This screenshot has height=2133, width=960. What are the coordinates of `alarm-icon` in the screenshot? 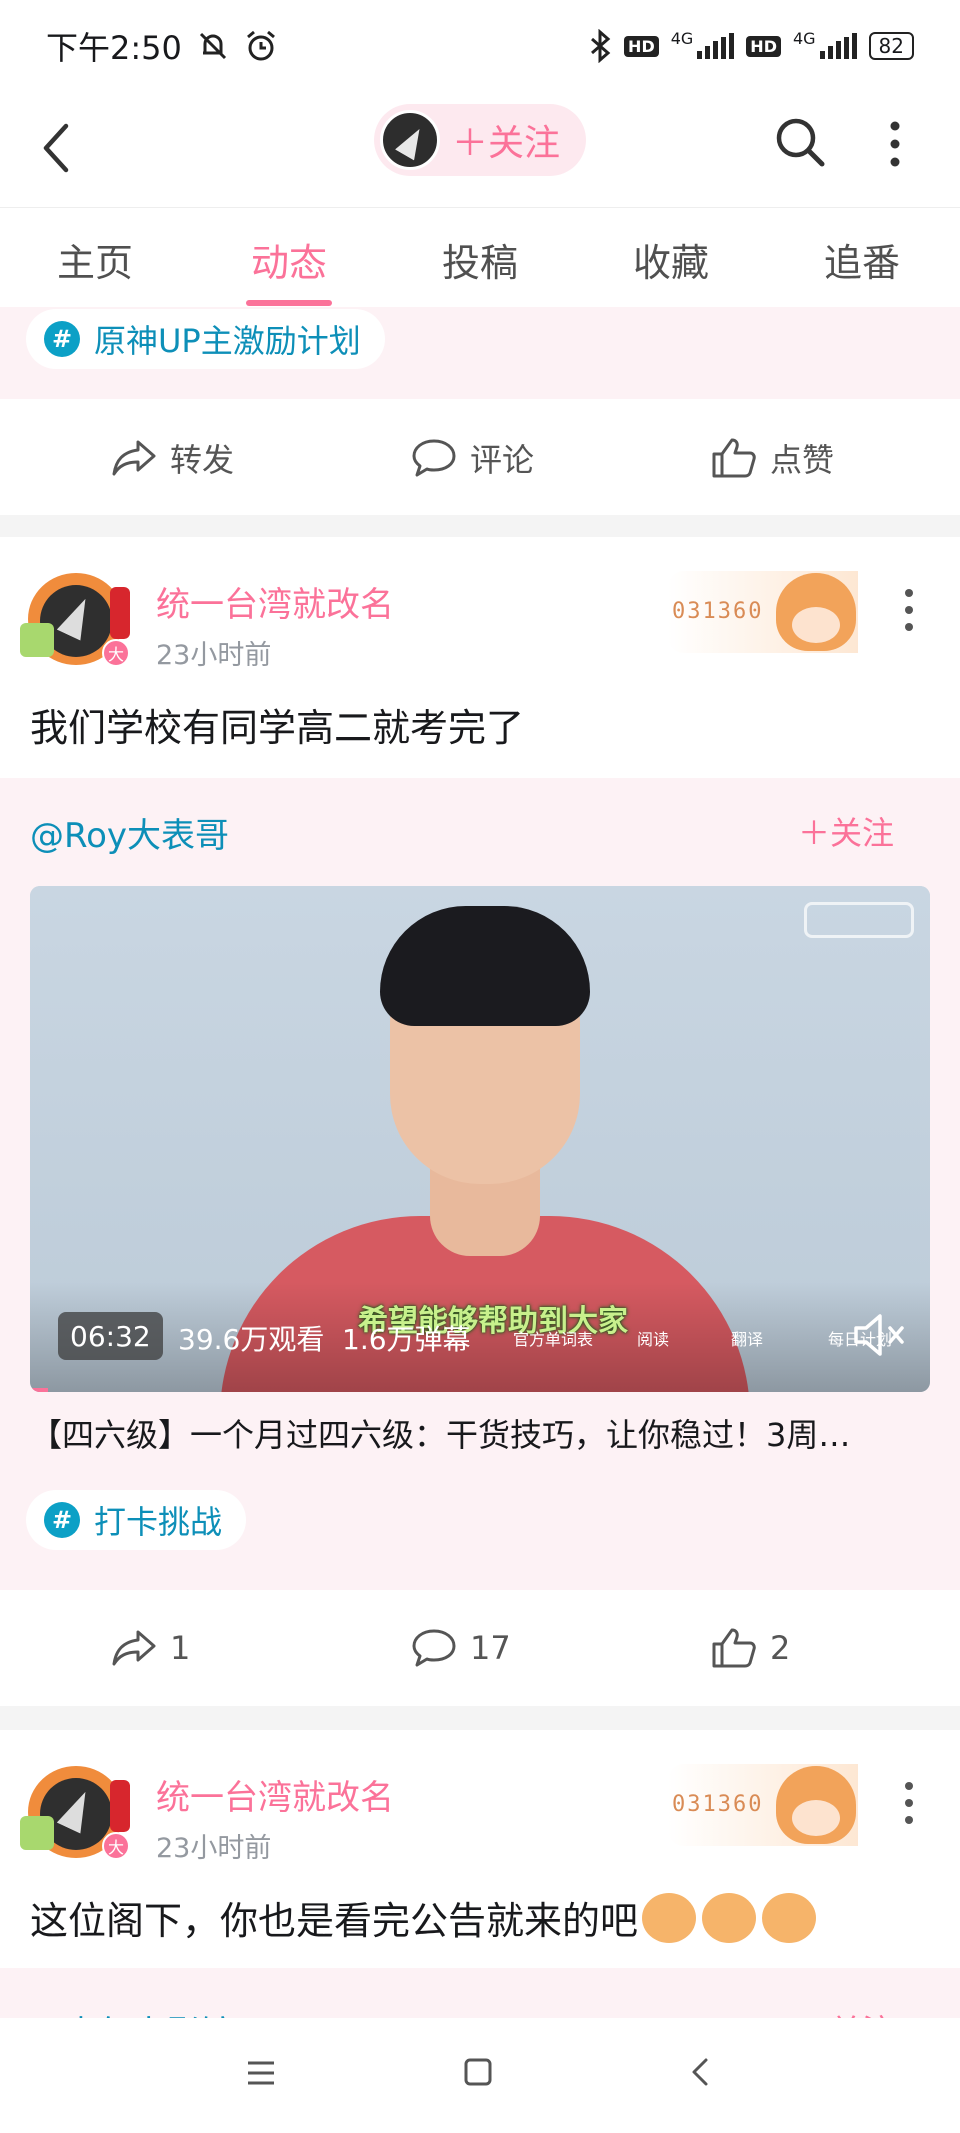 It's located at (260, 45).